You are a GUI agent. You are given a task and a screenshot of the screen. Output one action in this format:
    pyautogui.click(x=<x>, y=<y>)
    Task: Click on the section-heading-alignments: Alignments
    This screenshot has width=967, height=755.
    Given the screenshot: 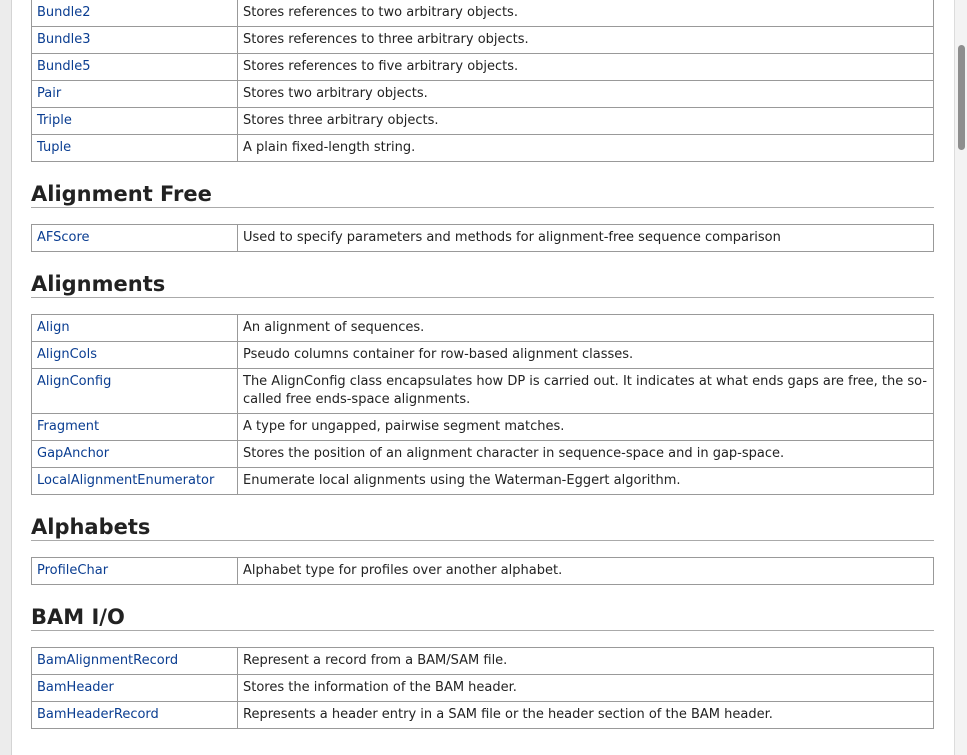 What is the action you would take?
    pyautogui.click(x=482, y=284)
    